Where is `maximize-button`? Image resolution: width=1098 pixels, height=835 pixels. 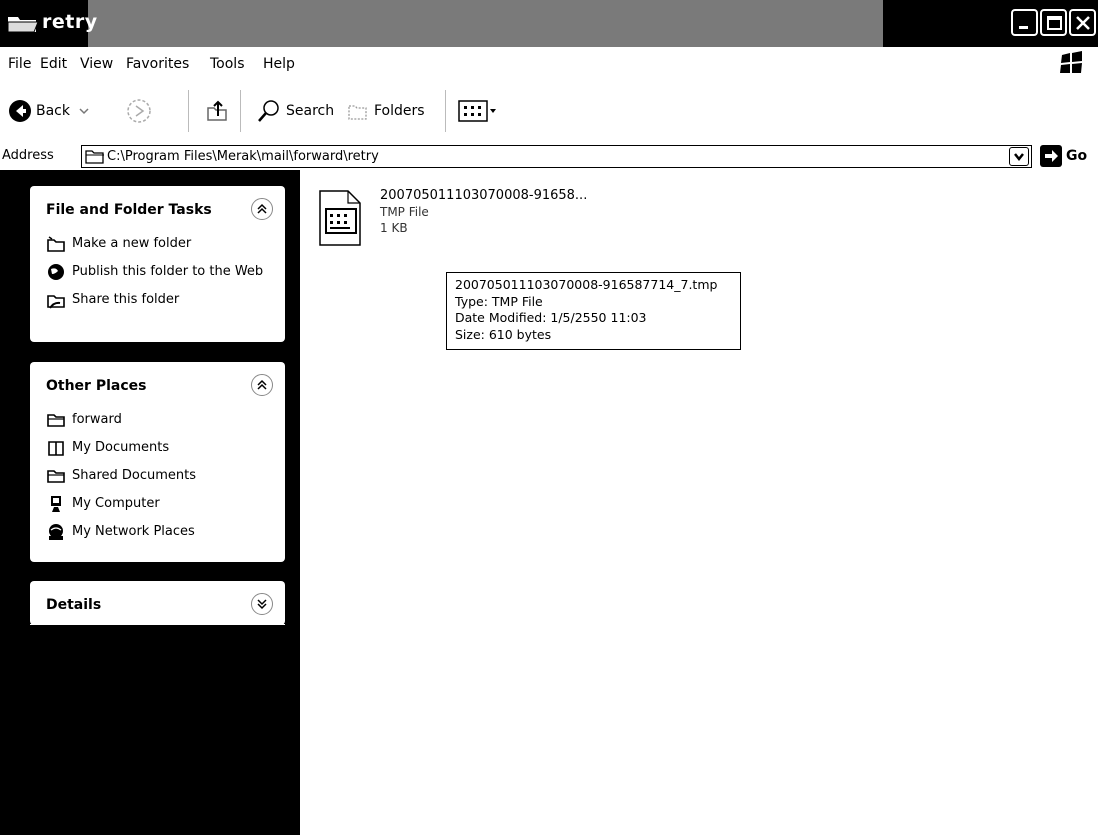
maximize-button is located at coordinates (1053, 22).